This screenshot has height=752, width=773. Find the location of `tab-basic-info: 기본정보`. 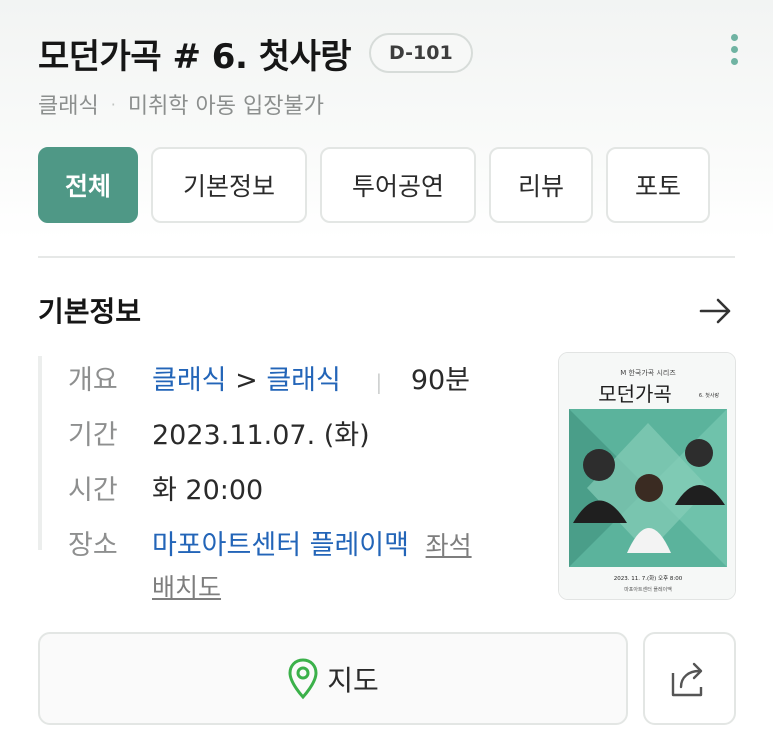

tab-basic-info: 기본정보 is located at coordinates (229, 185).